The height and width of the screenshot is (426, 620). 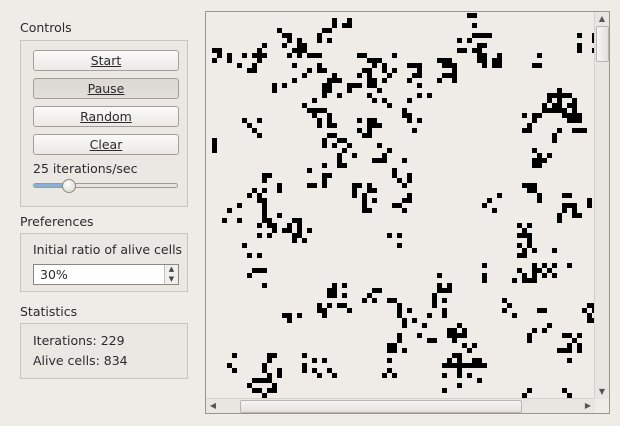 What do you see at coordinates (106, 116) in the screenshot?
I see `random-button: Random` at bounding box center [106, 116].